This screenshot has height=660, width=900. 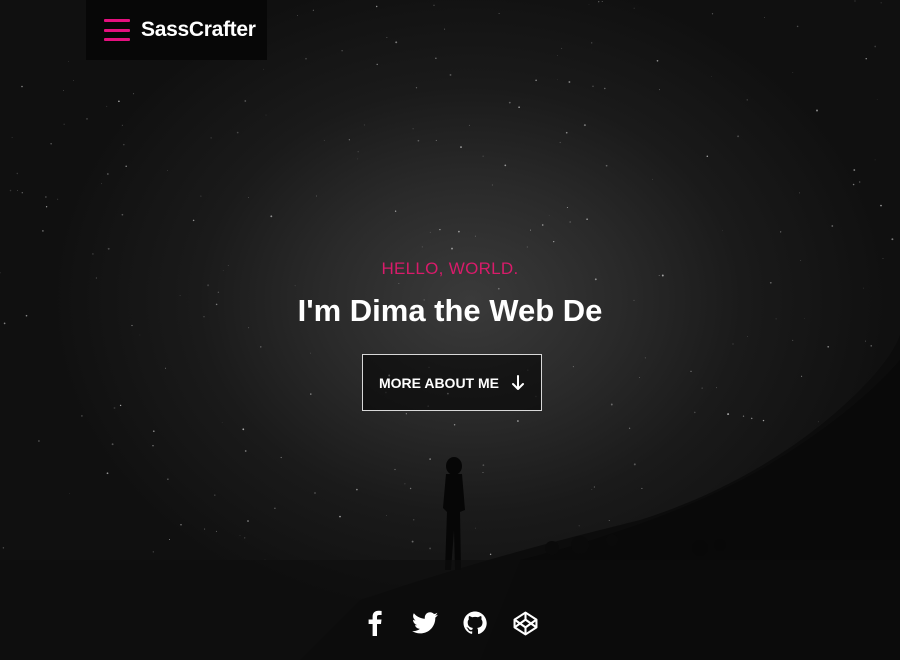 I want to click on more-about-me-button: MORE ABOUT ME, so click(x=452, y=382).